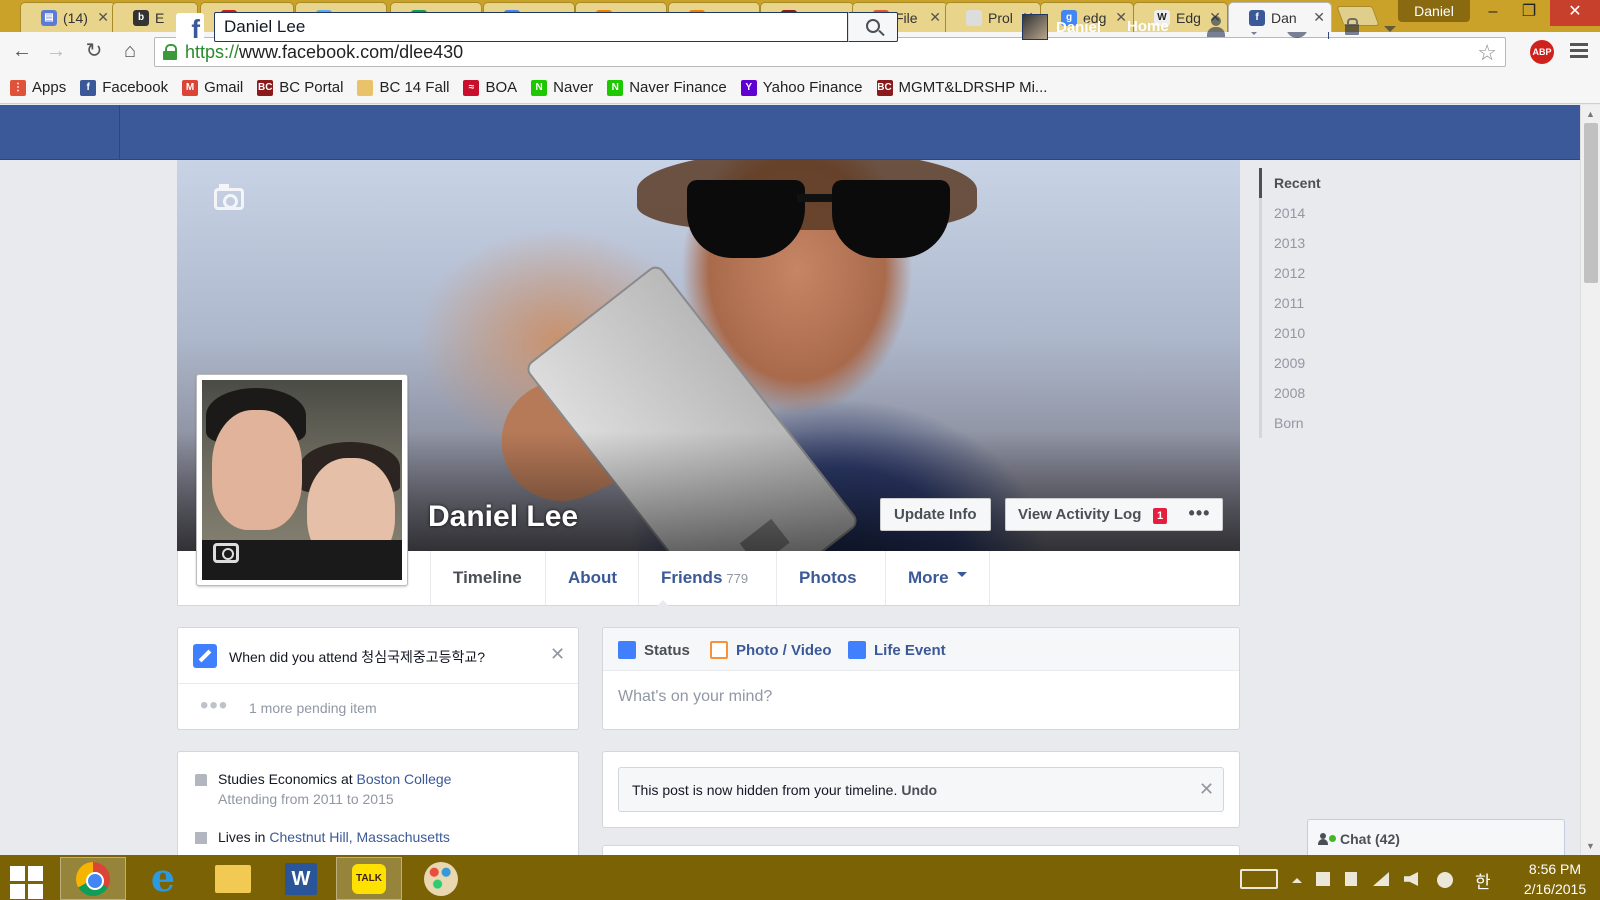 Image resolution: width=1600 pixels, height=900 pixels. I want to click on timeline-year-link: 2011, so click(1310, 303).